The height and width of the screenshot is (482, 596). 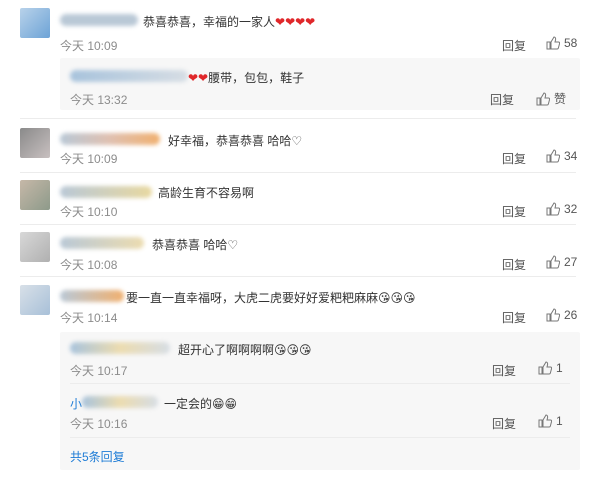 I want to click on like-button: 58, so click(x=561, y=43).